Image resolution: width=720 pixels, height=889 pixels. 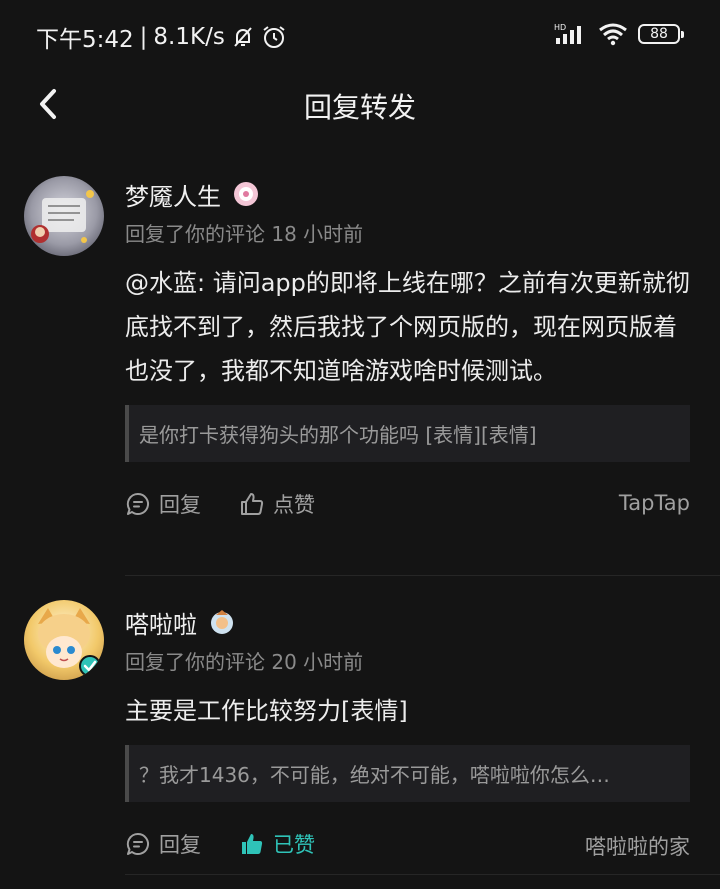 I want to click on user-name: 嗒啦啦, so click(x=161, y=622).